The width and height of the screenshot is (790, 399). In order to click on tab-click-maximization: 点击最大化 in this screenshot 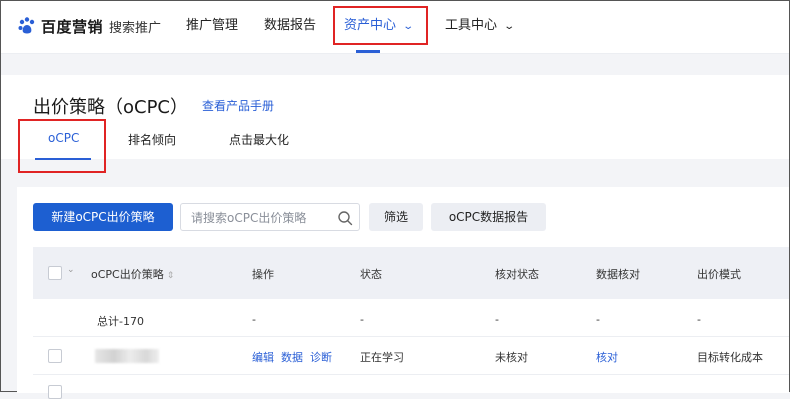, I will do `click(259, 139)`.